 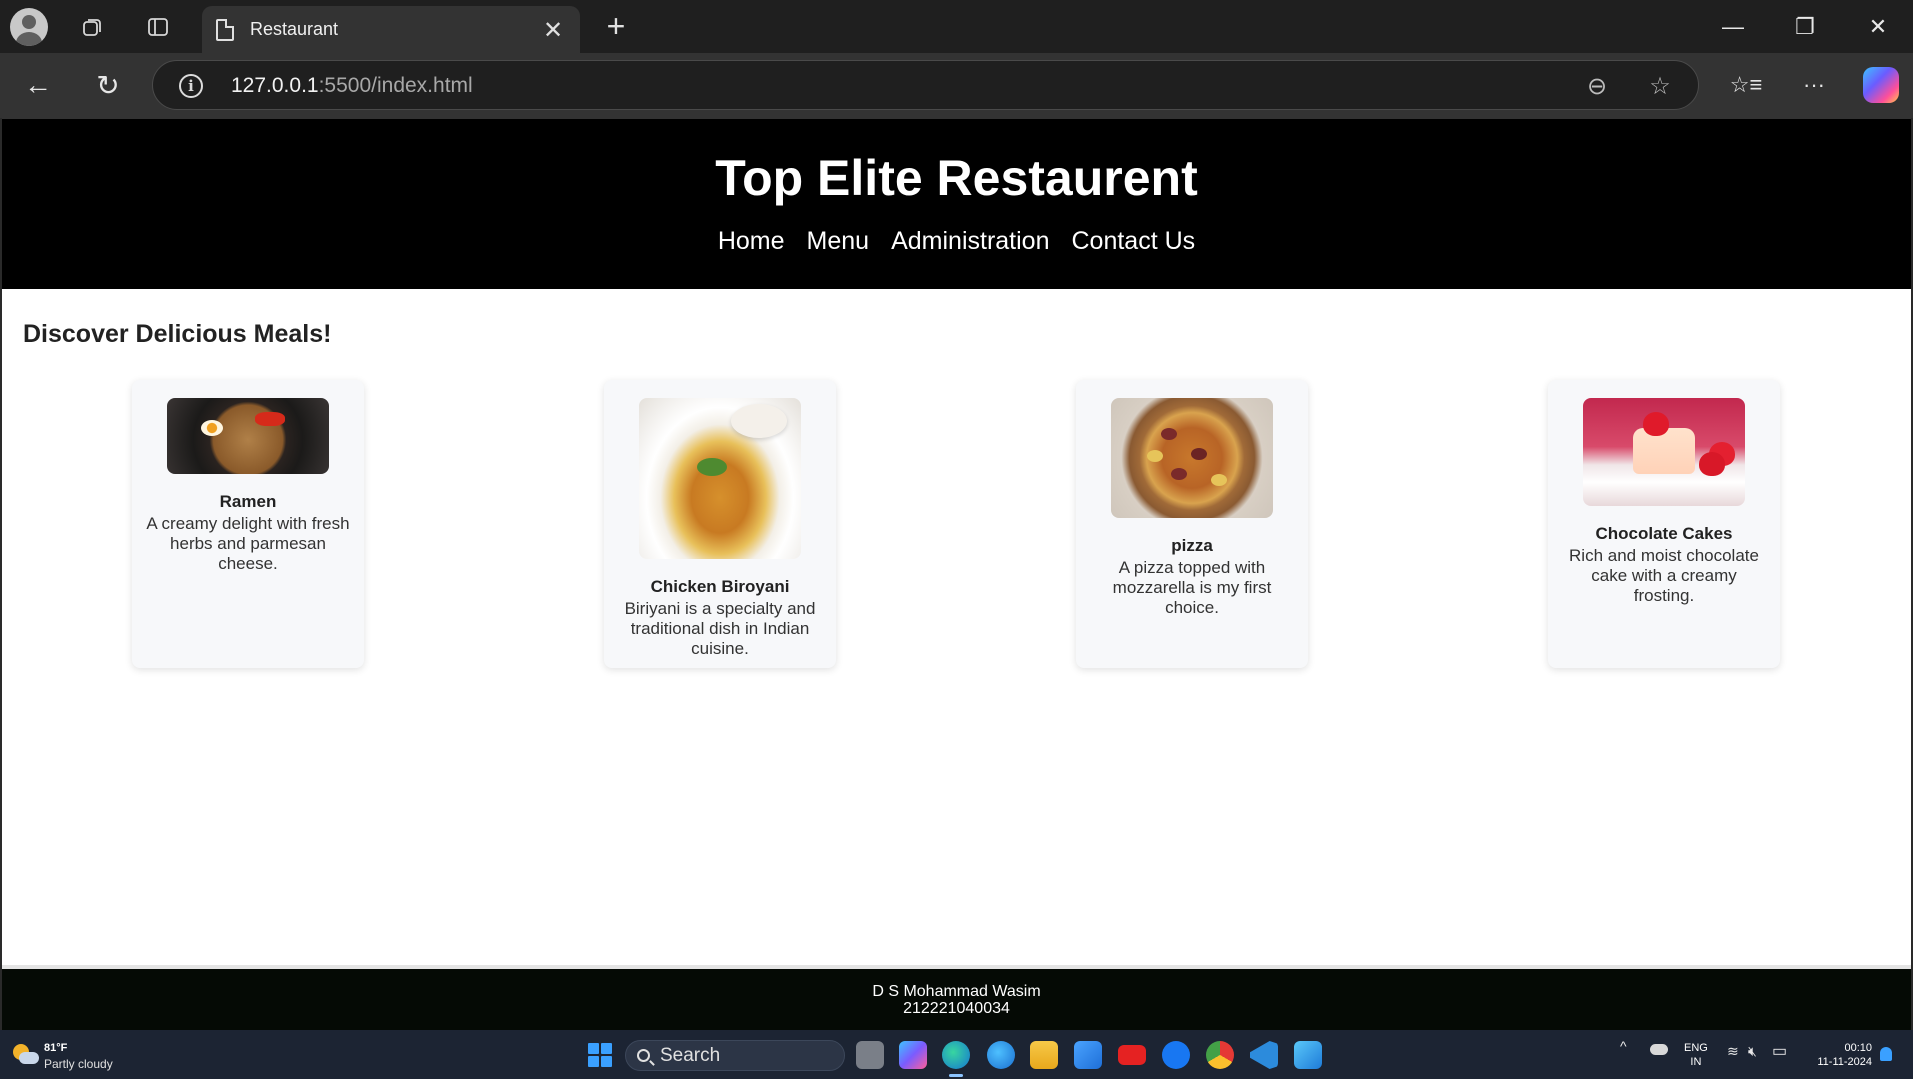 I want to click on browser-tab-bar: Restaurant ✕ + — ❐ ✕, so click(x=956, y=26).